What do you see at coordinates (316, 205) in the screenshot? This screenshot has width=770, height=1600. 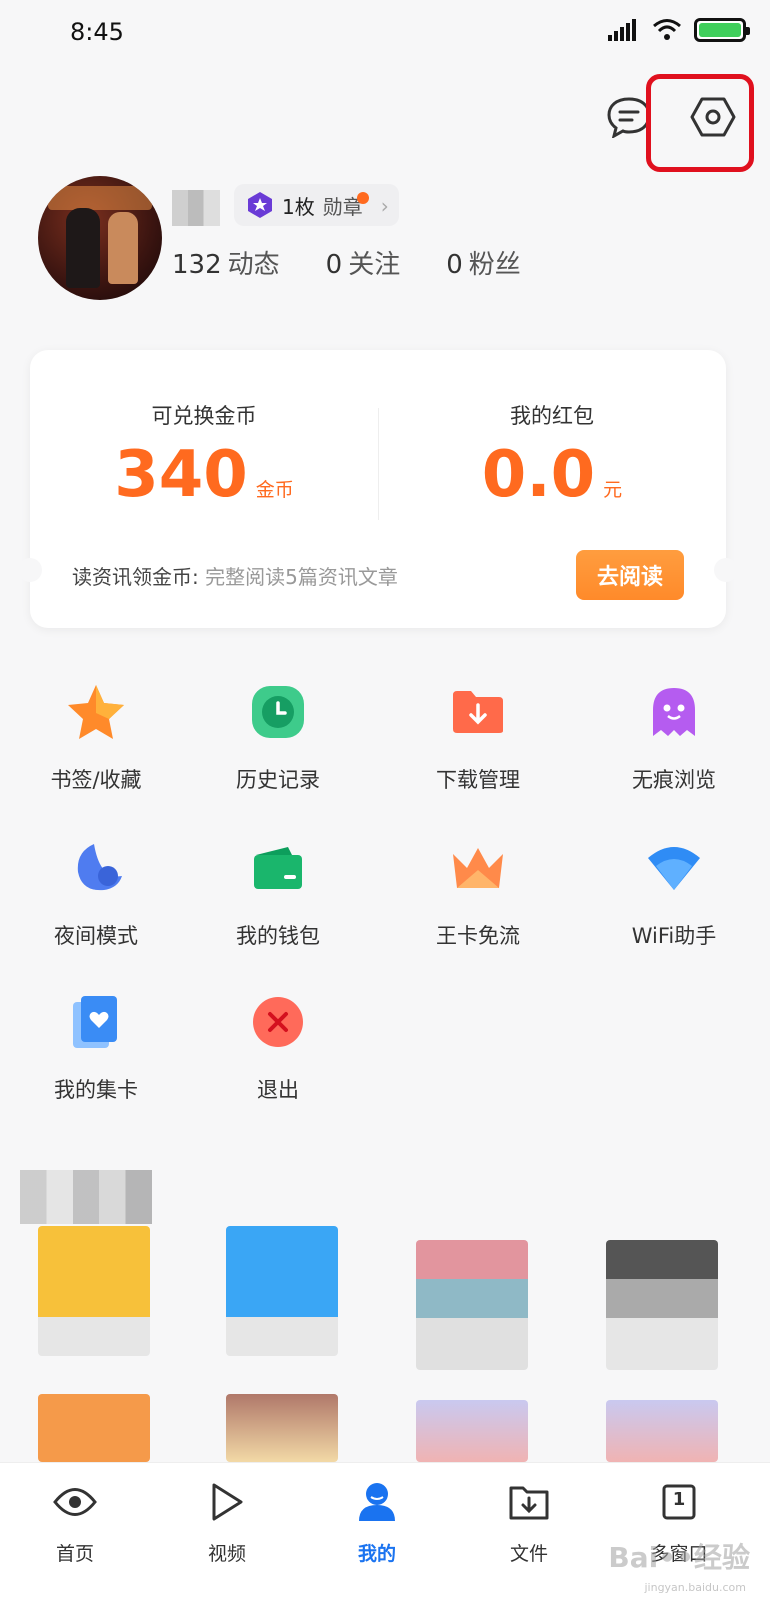 I see `medal-chip: 1枚 勋章 ›` at bounding box center [316, 205].